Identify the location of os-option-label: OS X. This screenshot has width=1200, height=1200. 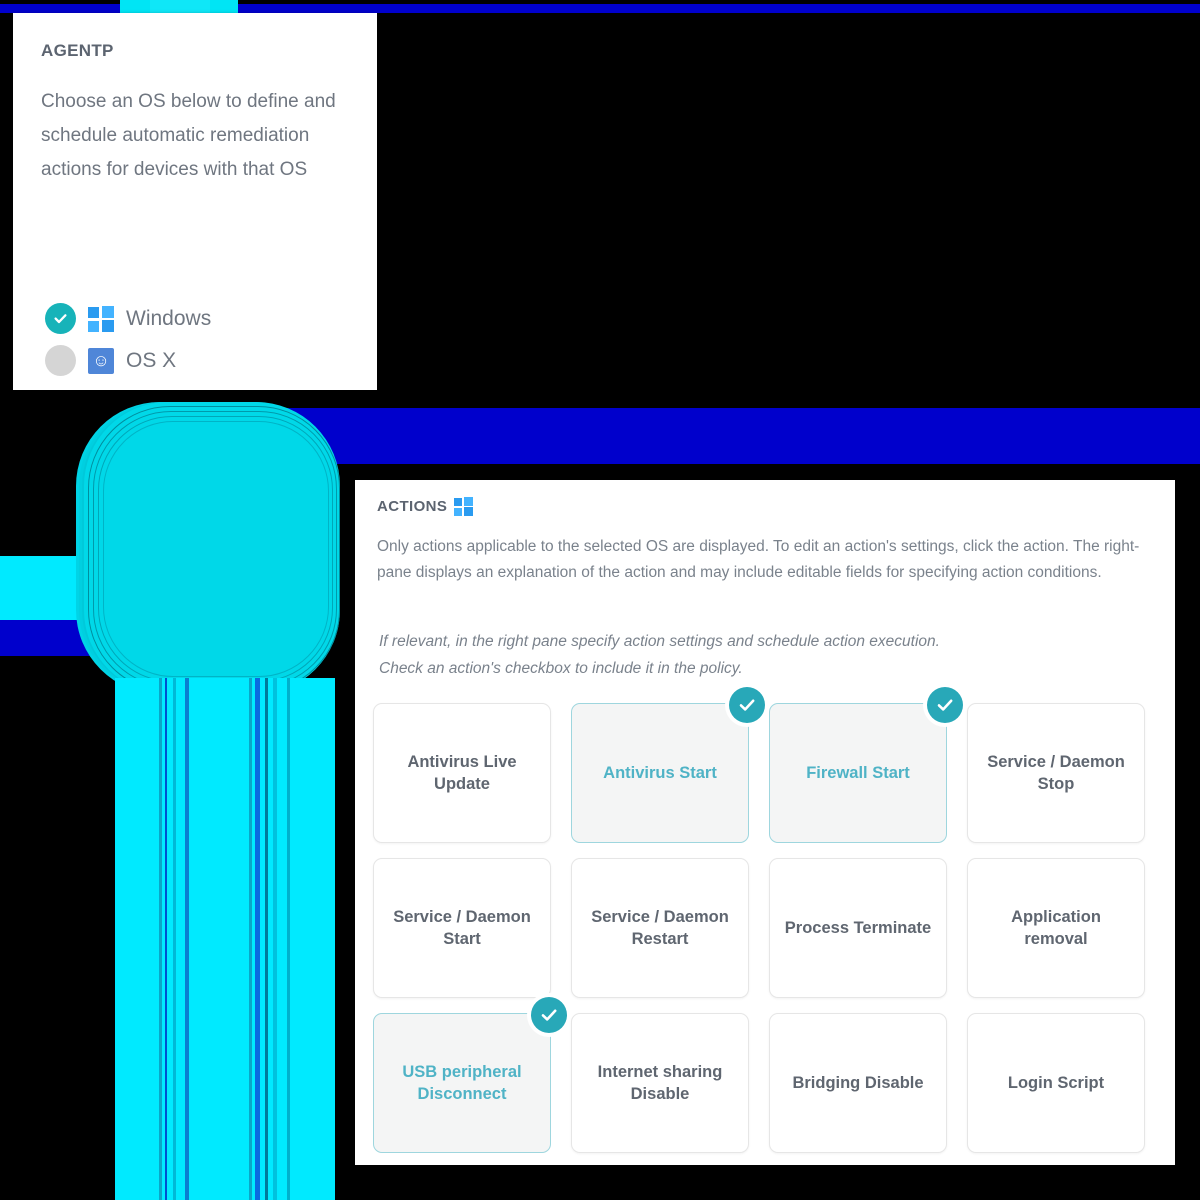
(151, 360).